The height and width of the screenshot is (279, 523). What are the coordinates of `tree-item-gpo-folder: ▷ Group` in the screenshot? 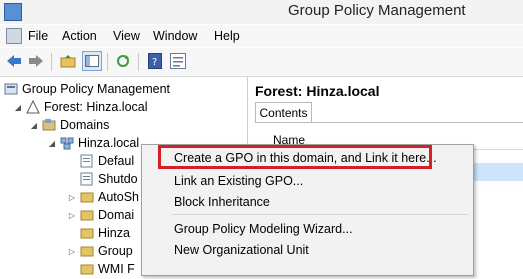 It's located at (100, 251).